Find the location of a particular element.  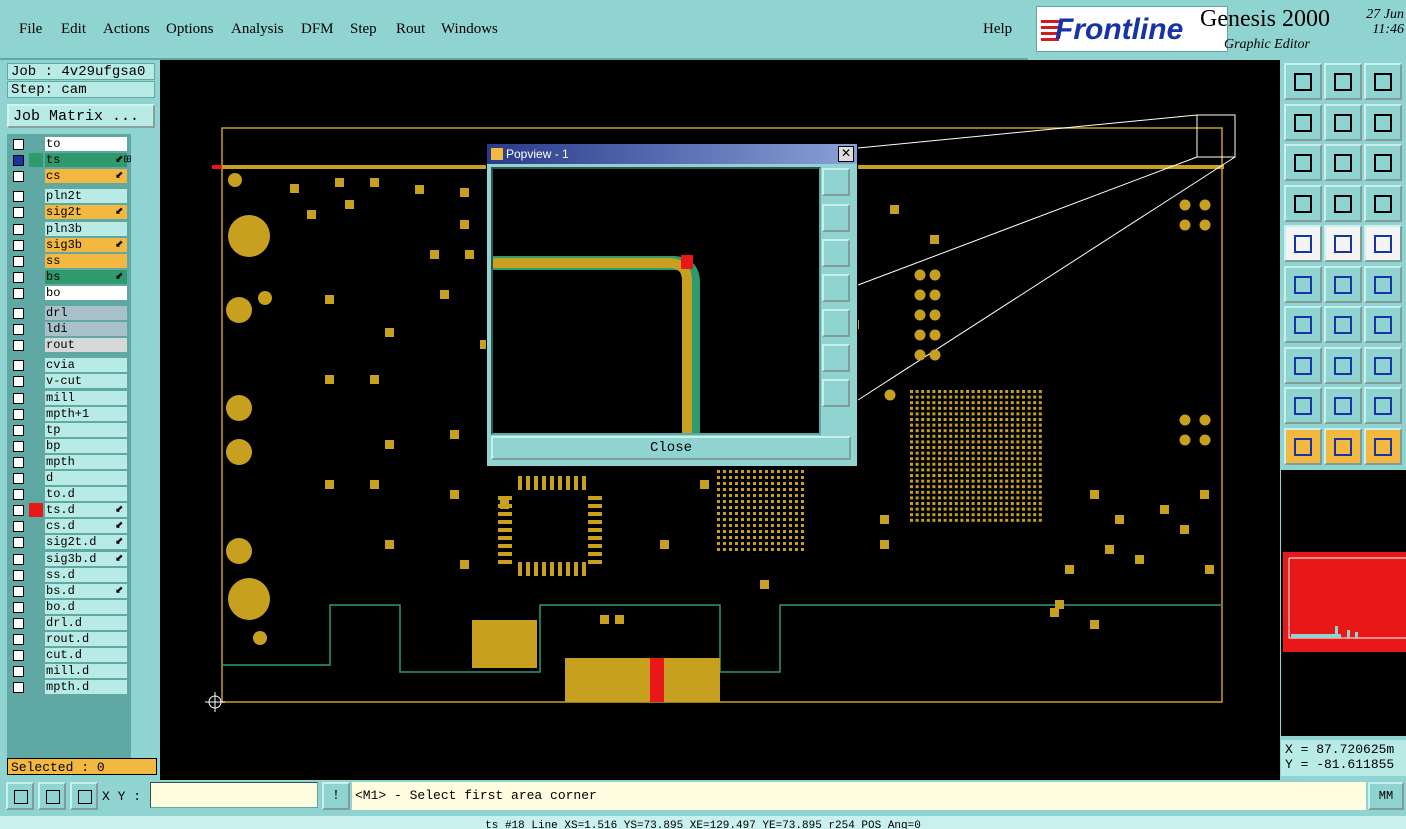

layer-row: mpth is located at coordinates (69, 461).